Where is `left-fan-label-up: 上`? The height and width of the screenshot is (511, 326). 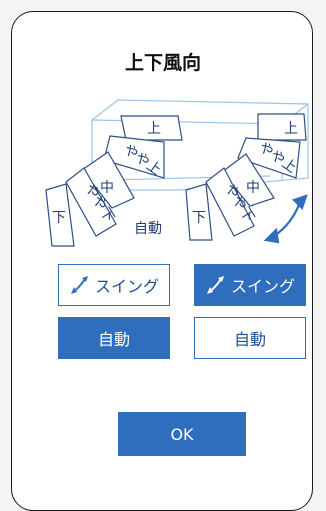 left-fan-label-up: 上 is located at coordinates (154, 129).